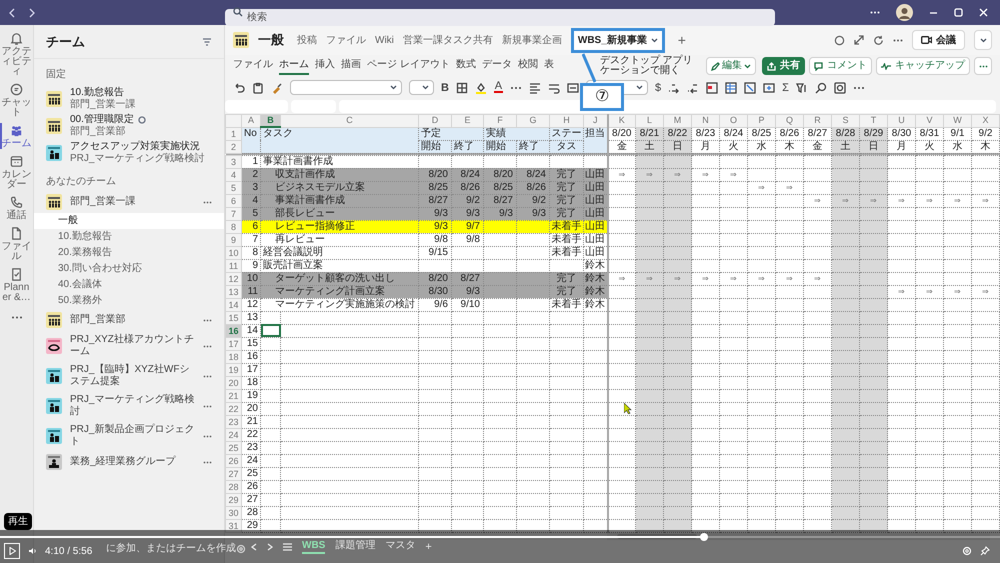 Image resolution: width=1000 pixels, height=563 pixels. What do you see at coordinates (68, 551) in the screenshot?
I see `time-display: 4:10 / 5:56` at bounding box center [68, 551].